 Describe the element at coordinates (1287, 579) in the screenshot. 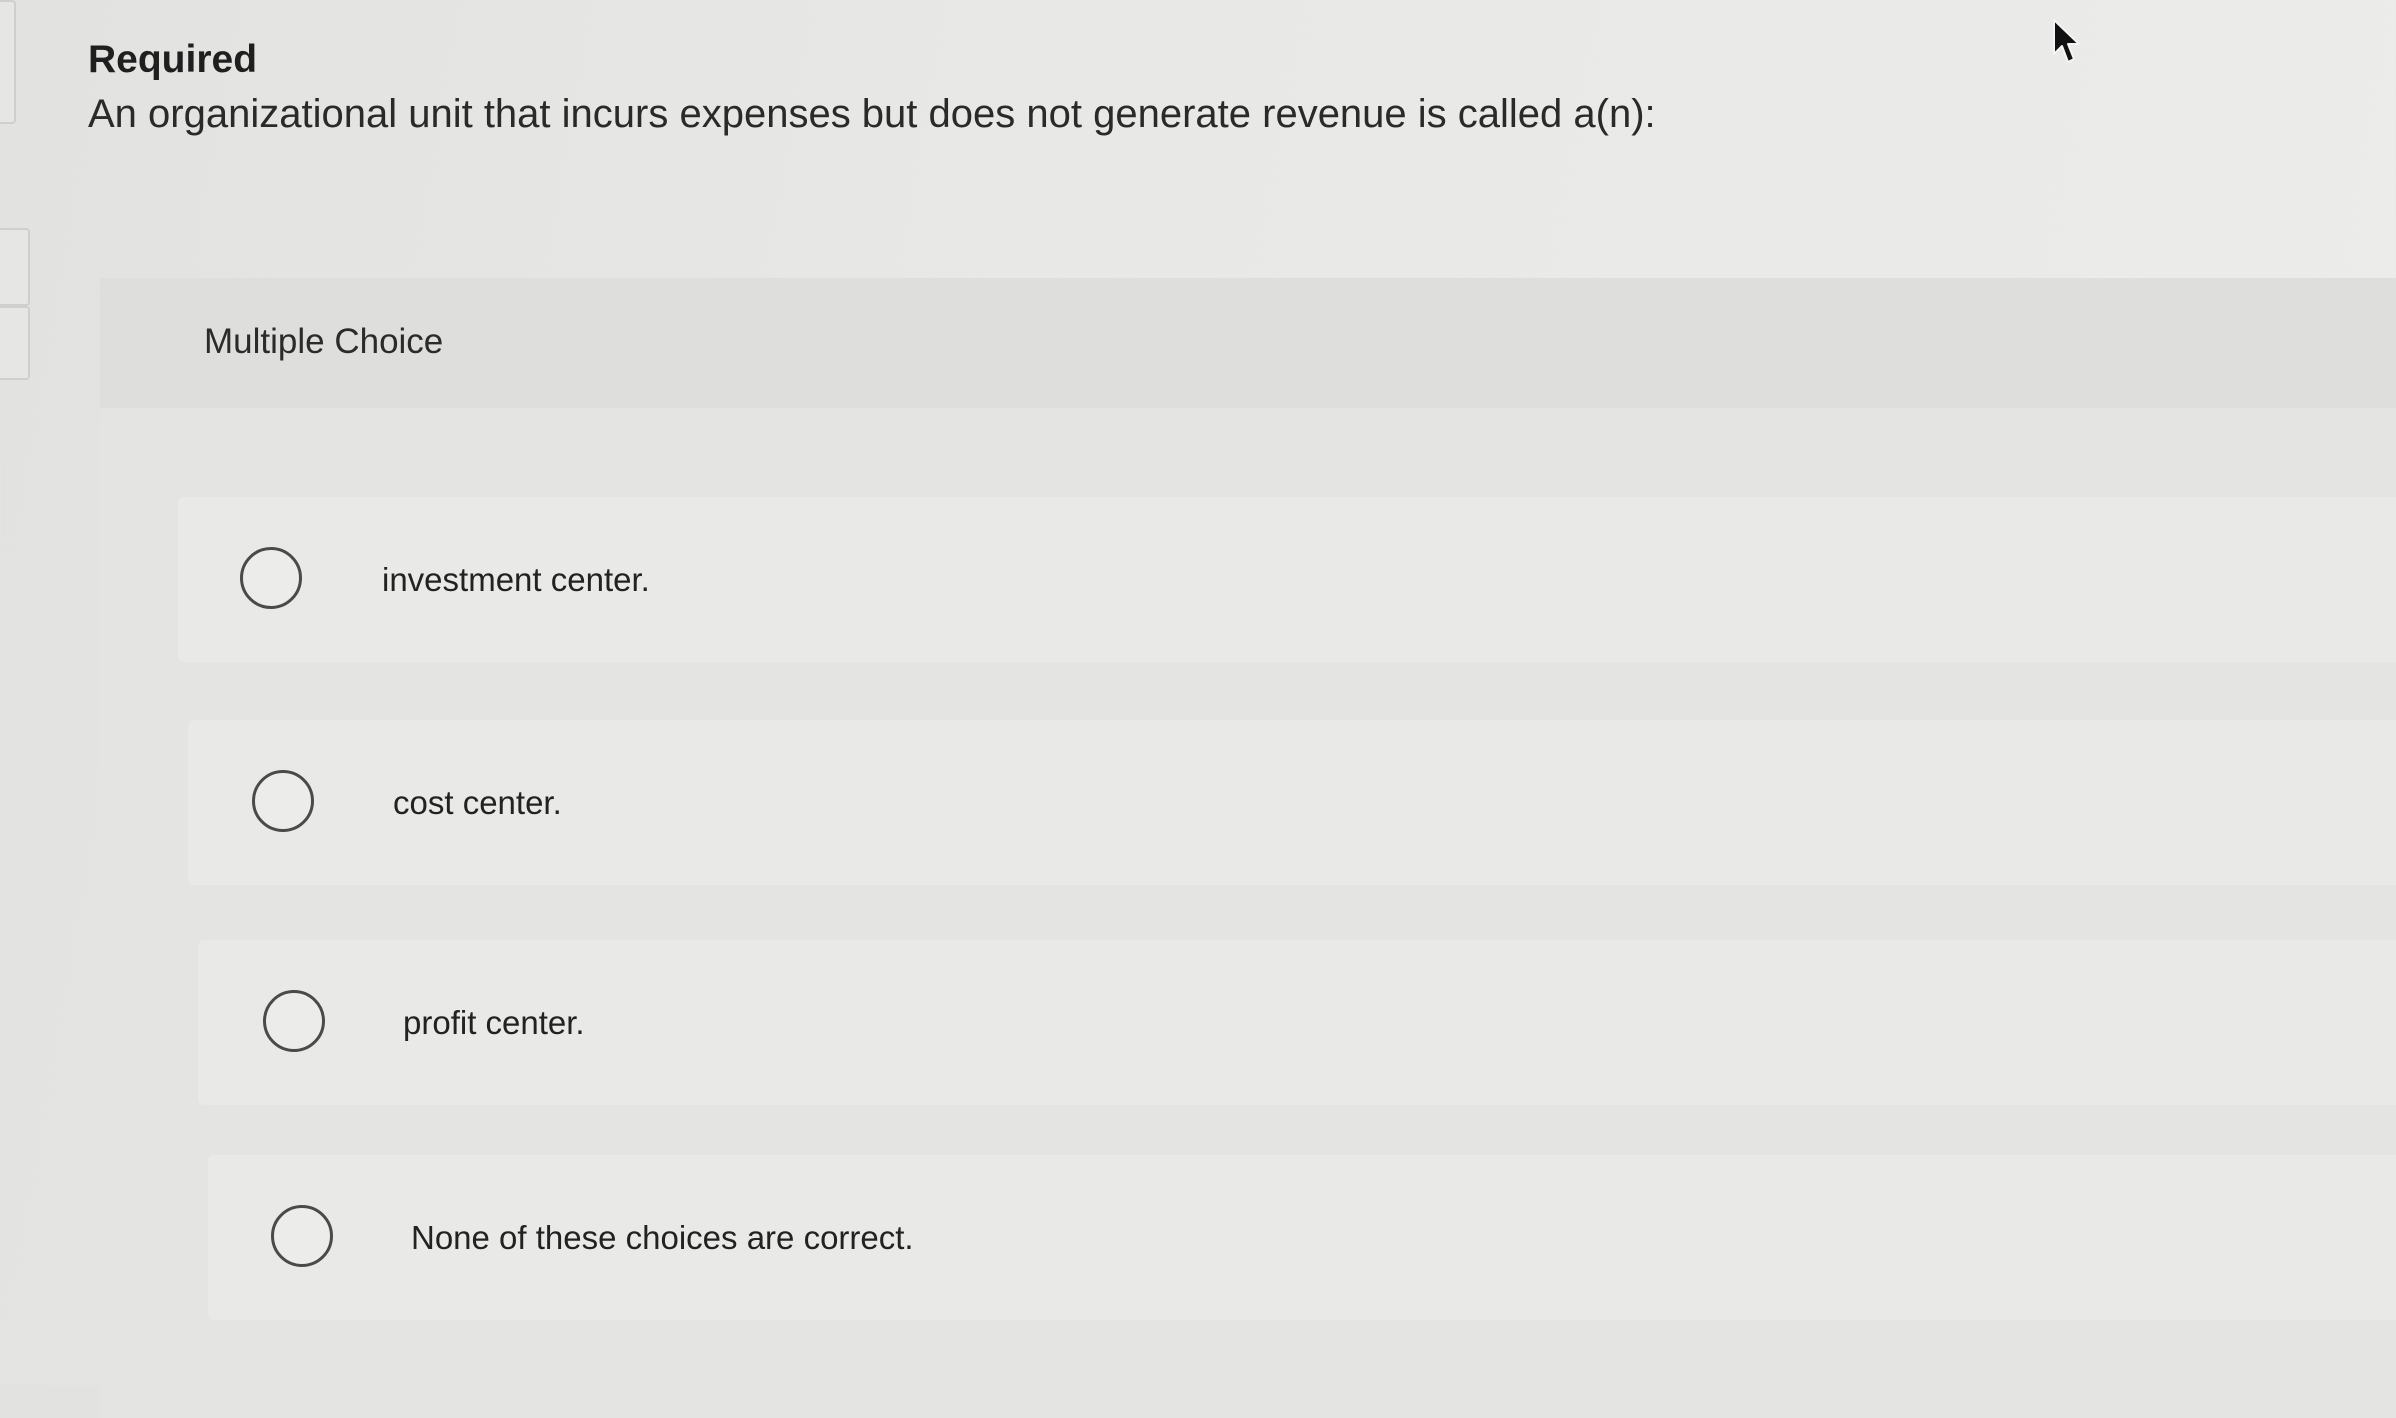

I see `answer-option: investment center.` at that location.